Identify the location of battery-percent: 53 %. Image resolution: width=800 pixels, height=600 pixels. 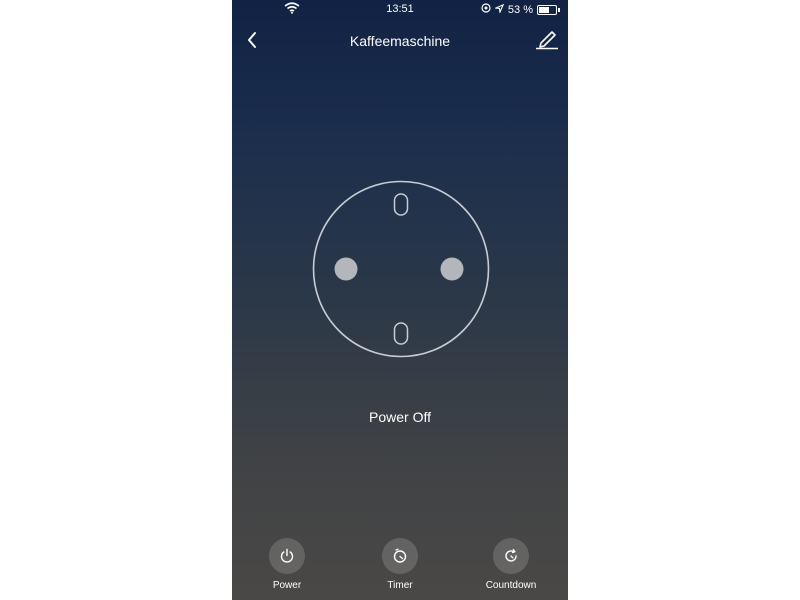
(520, 9).